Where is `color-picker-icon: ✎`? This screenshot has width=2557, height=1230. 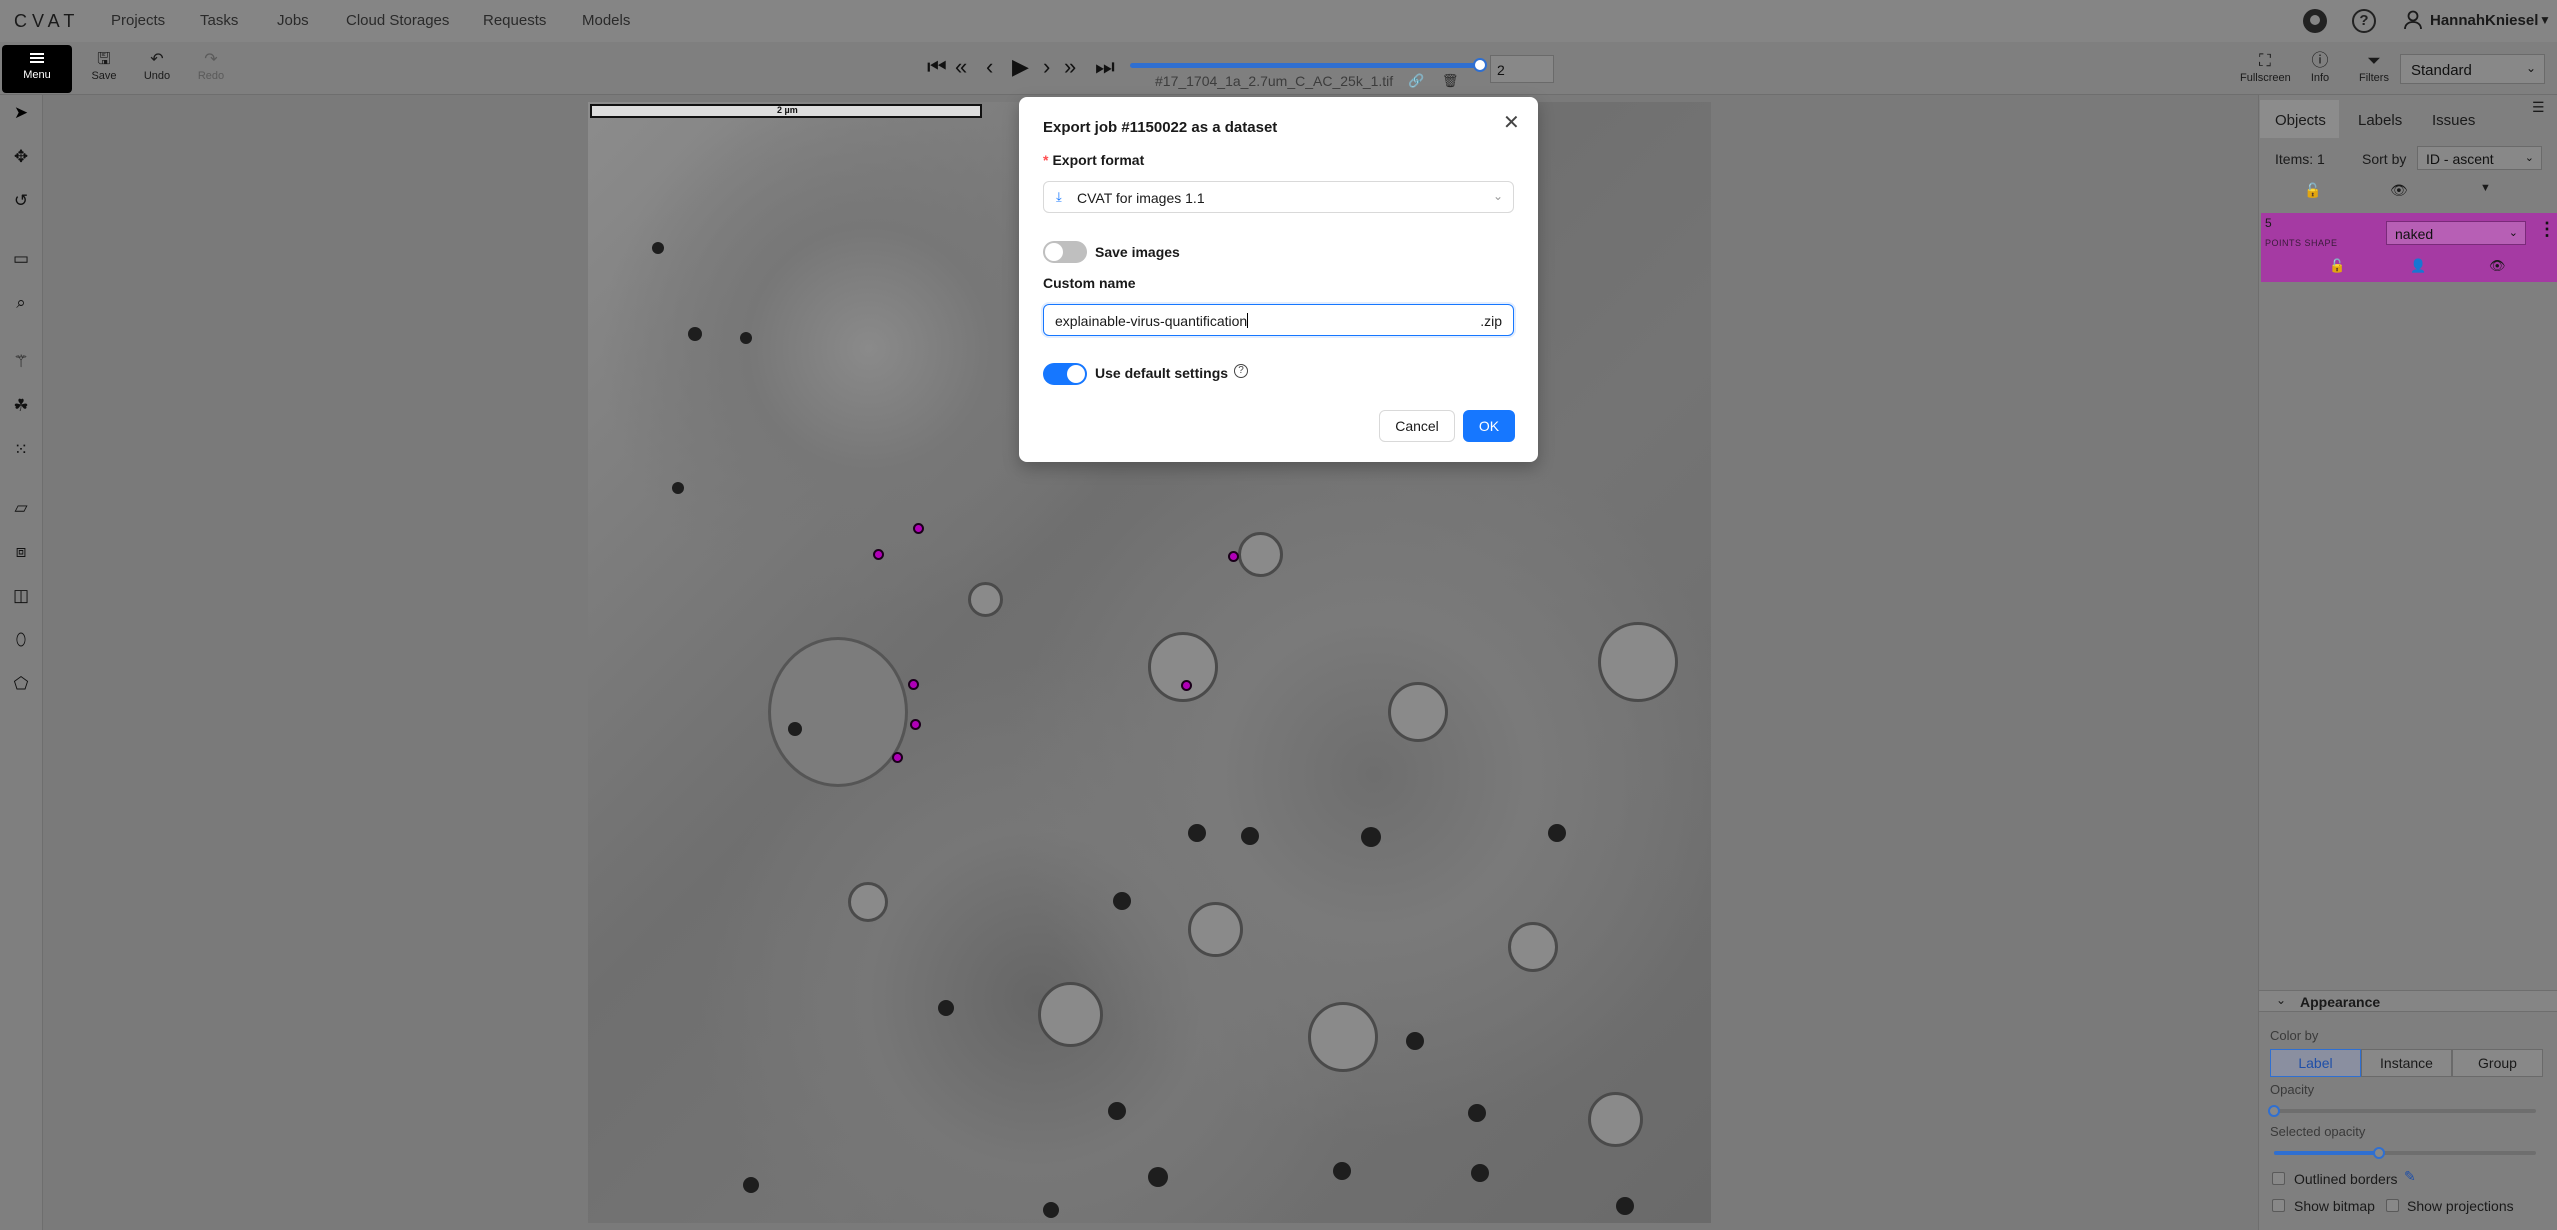
color-picker-icon: ✎ is located at coordinates (2410, 1176).